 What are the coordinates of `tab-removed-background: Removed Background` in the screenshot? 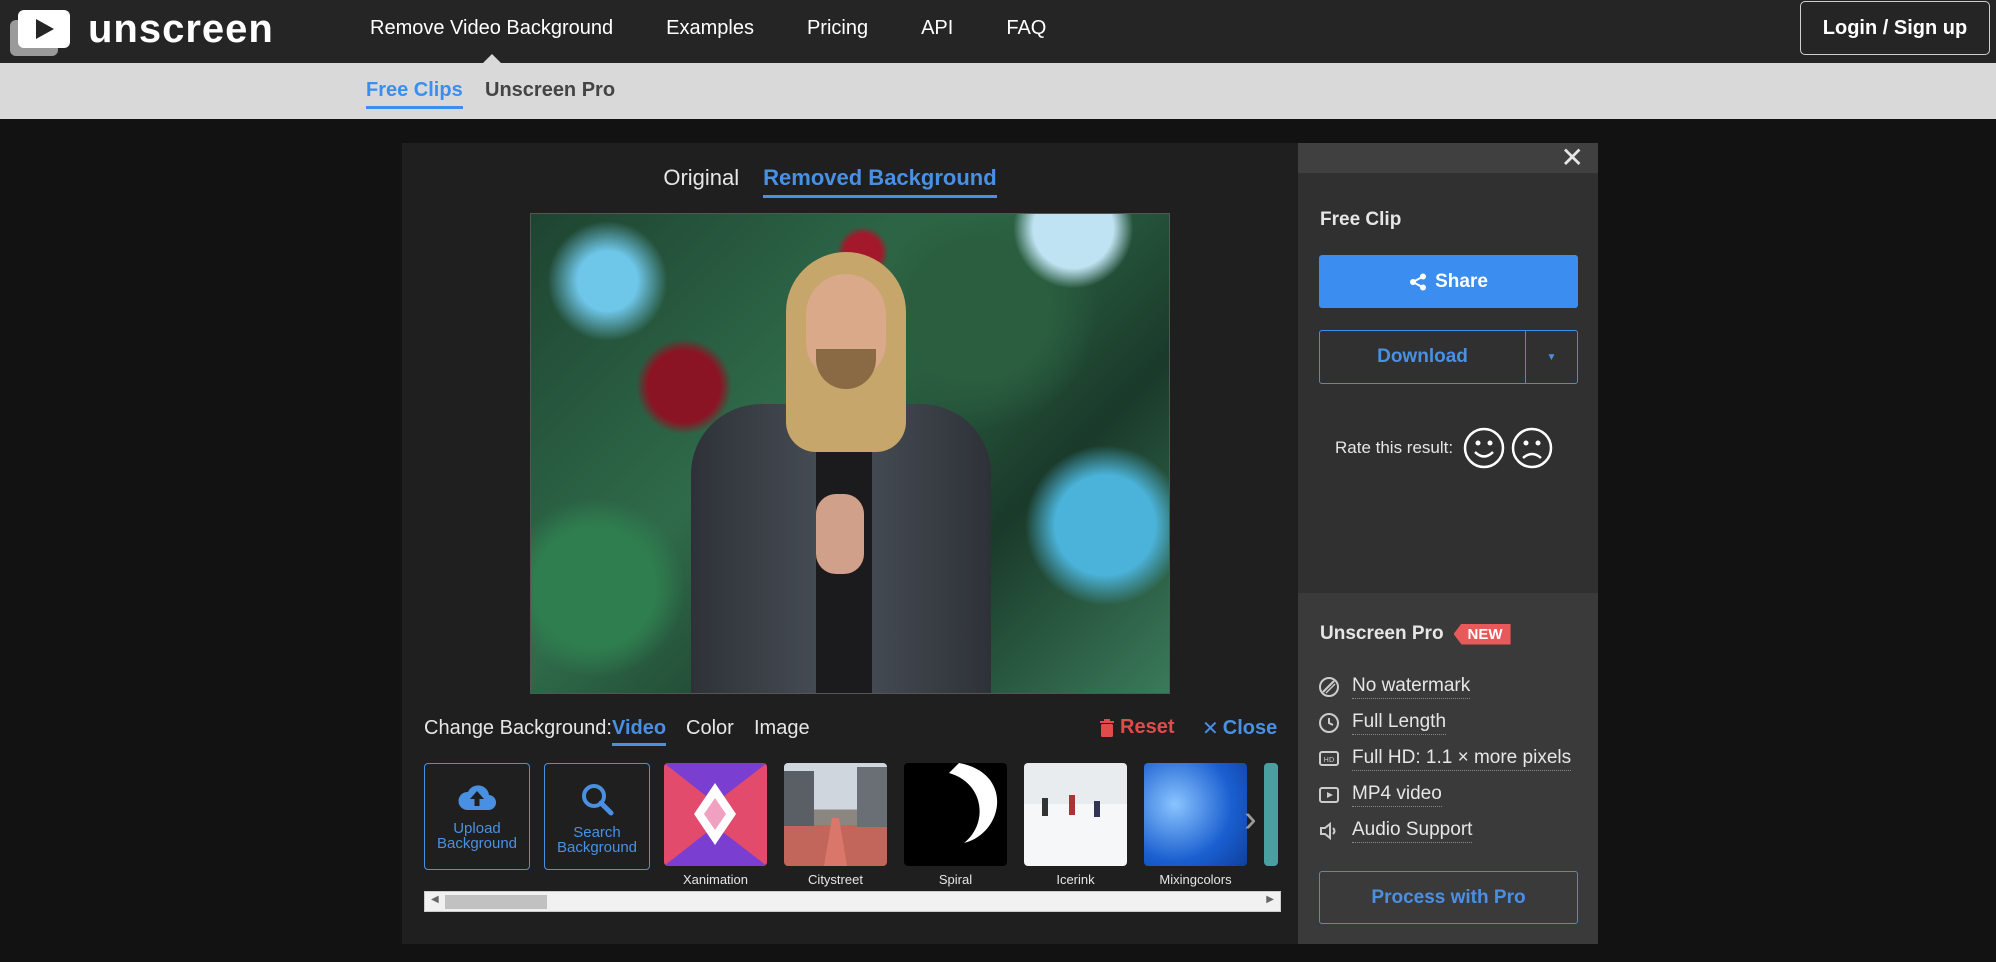 It's located at (880, 181).